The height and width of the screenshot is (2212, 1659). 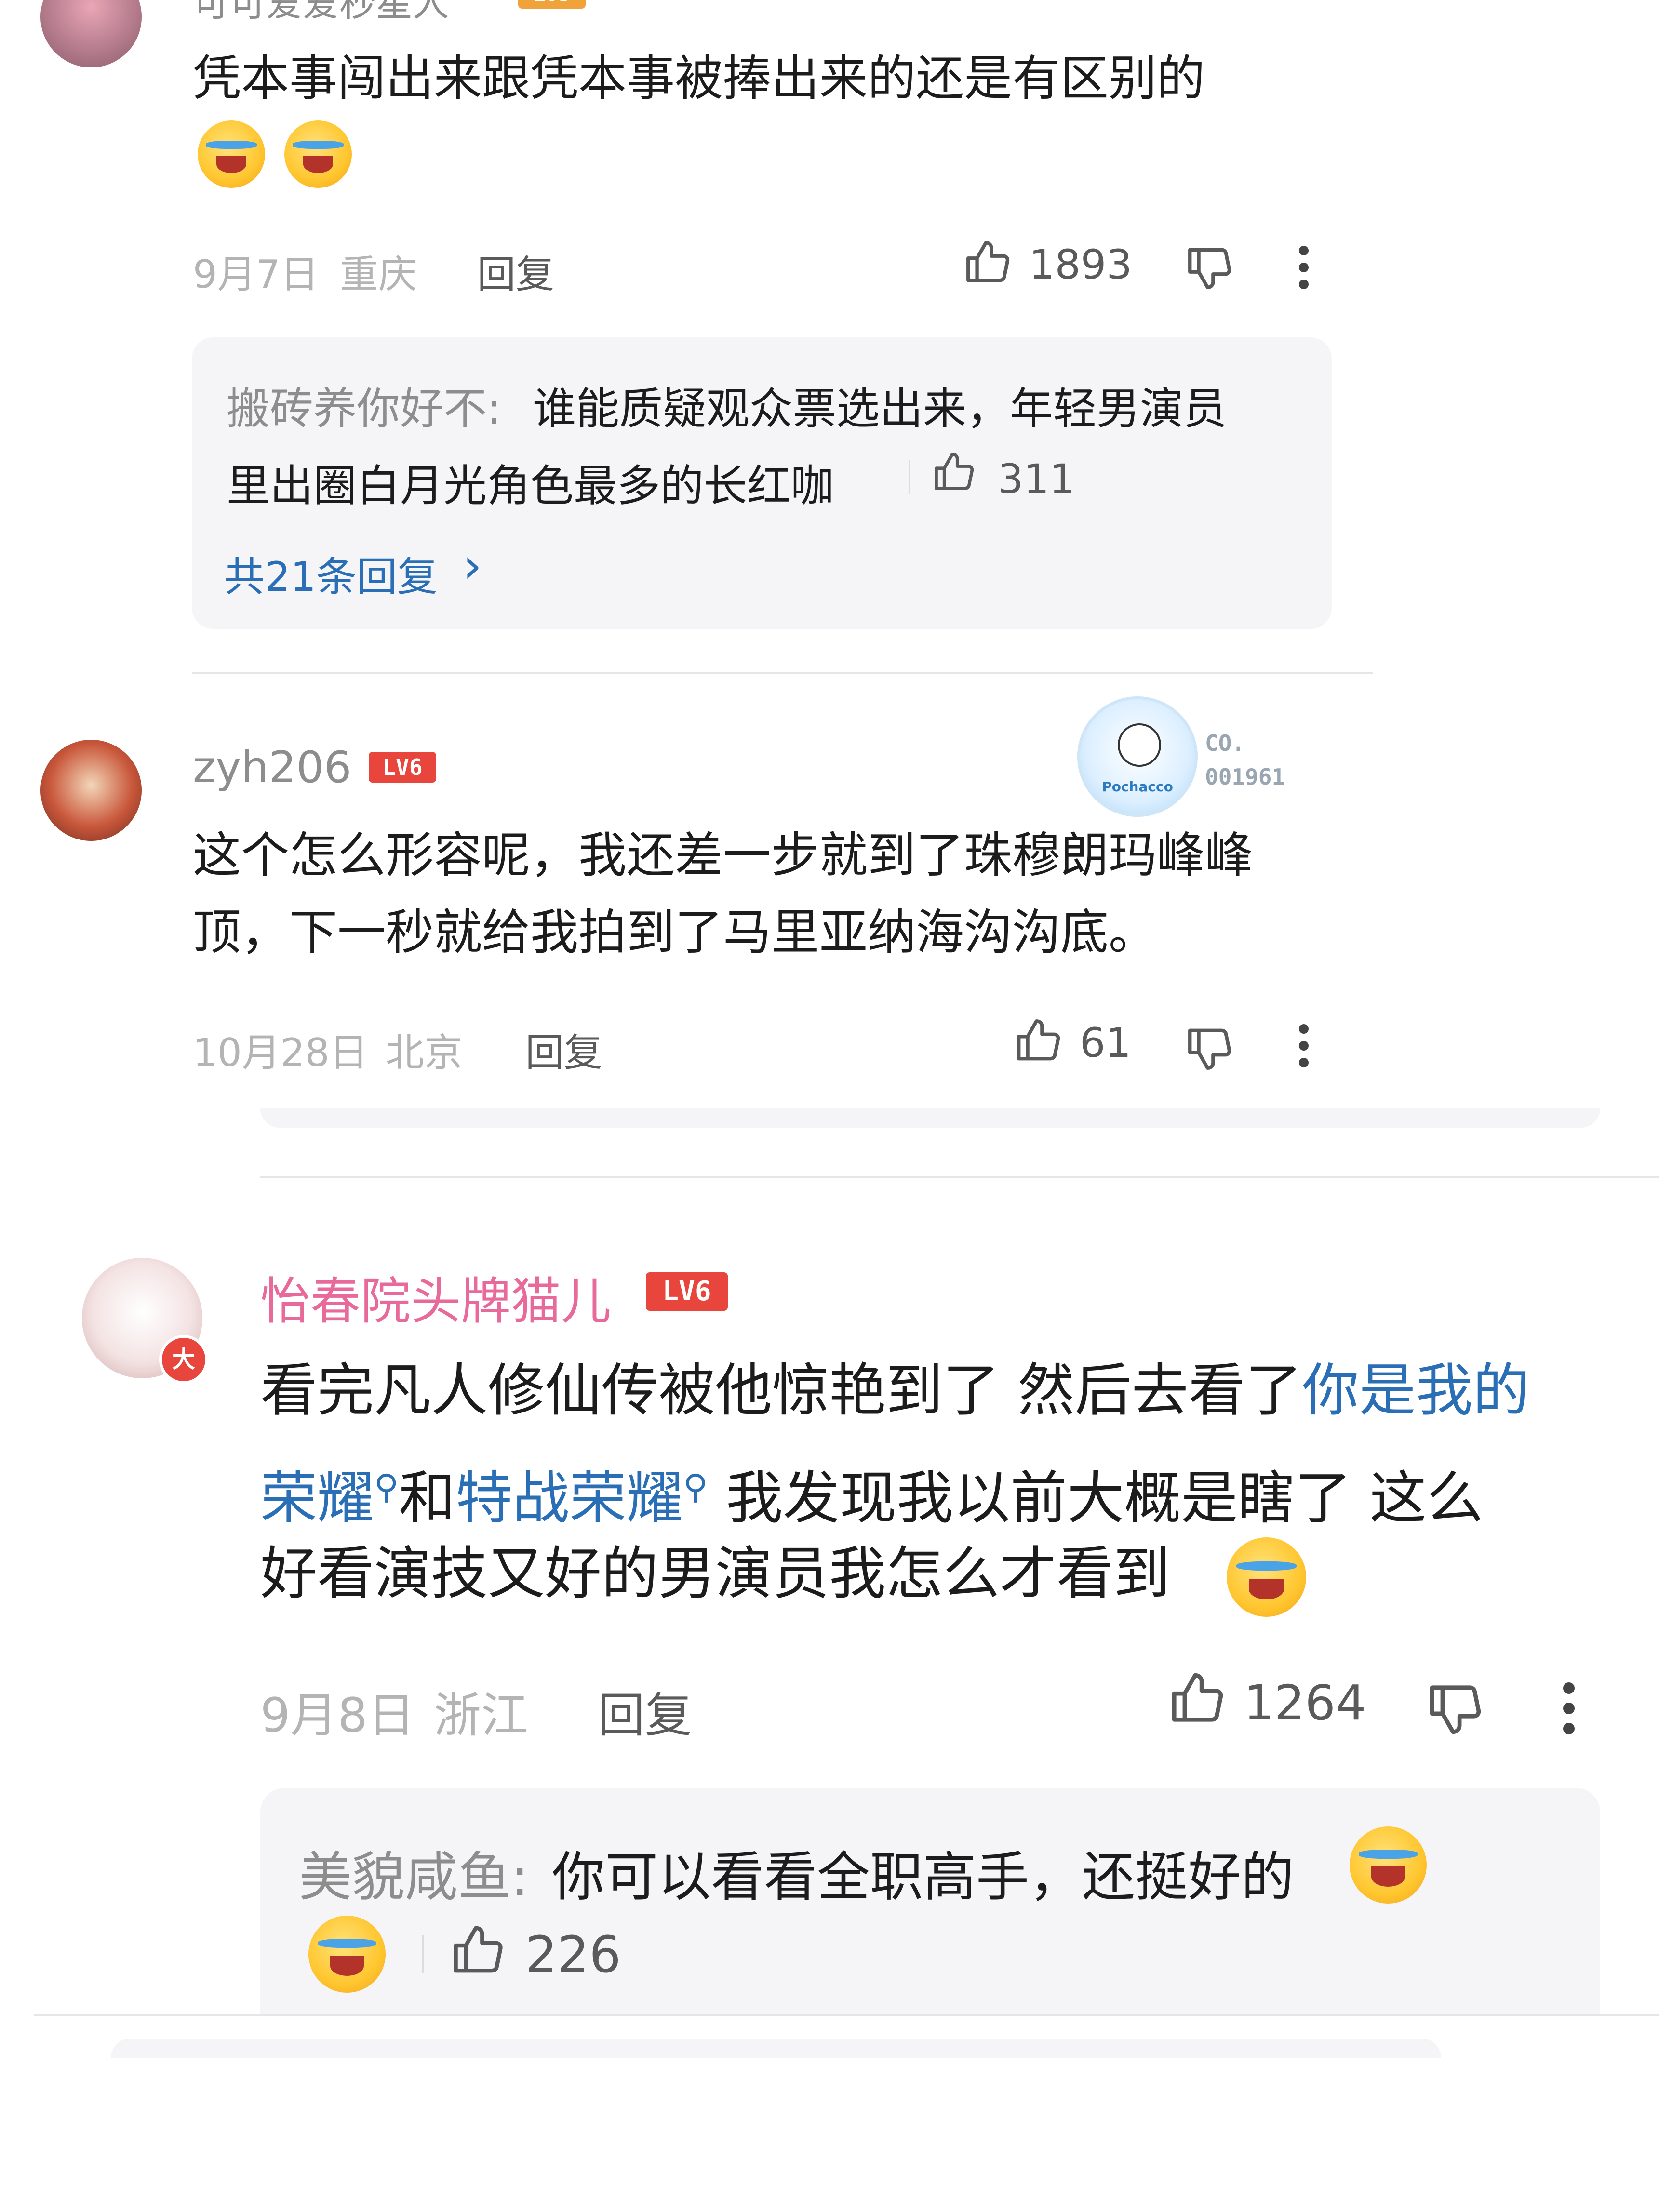 I want to click on sub-reply-text: 里出圈白月光角色最多的长红咖, so click(x=530, y=486).